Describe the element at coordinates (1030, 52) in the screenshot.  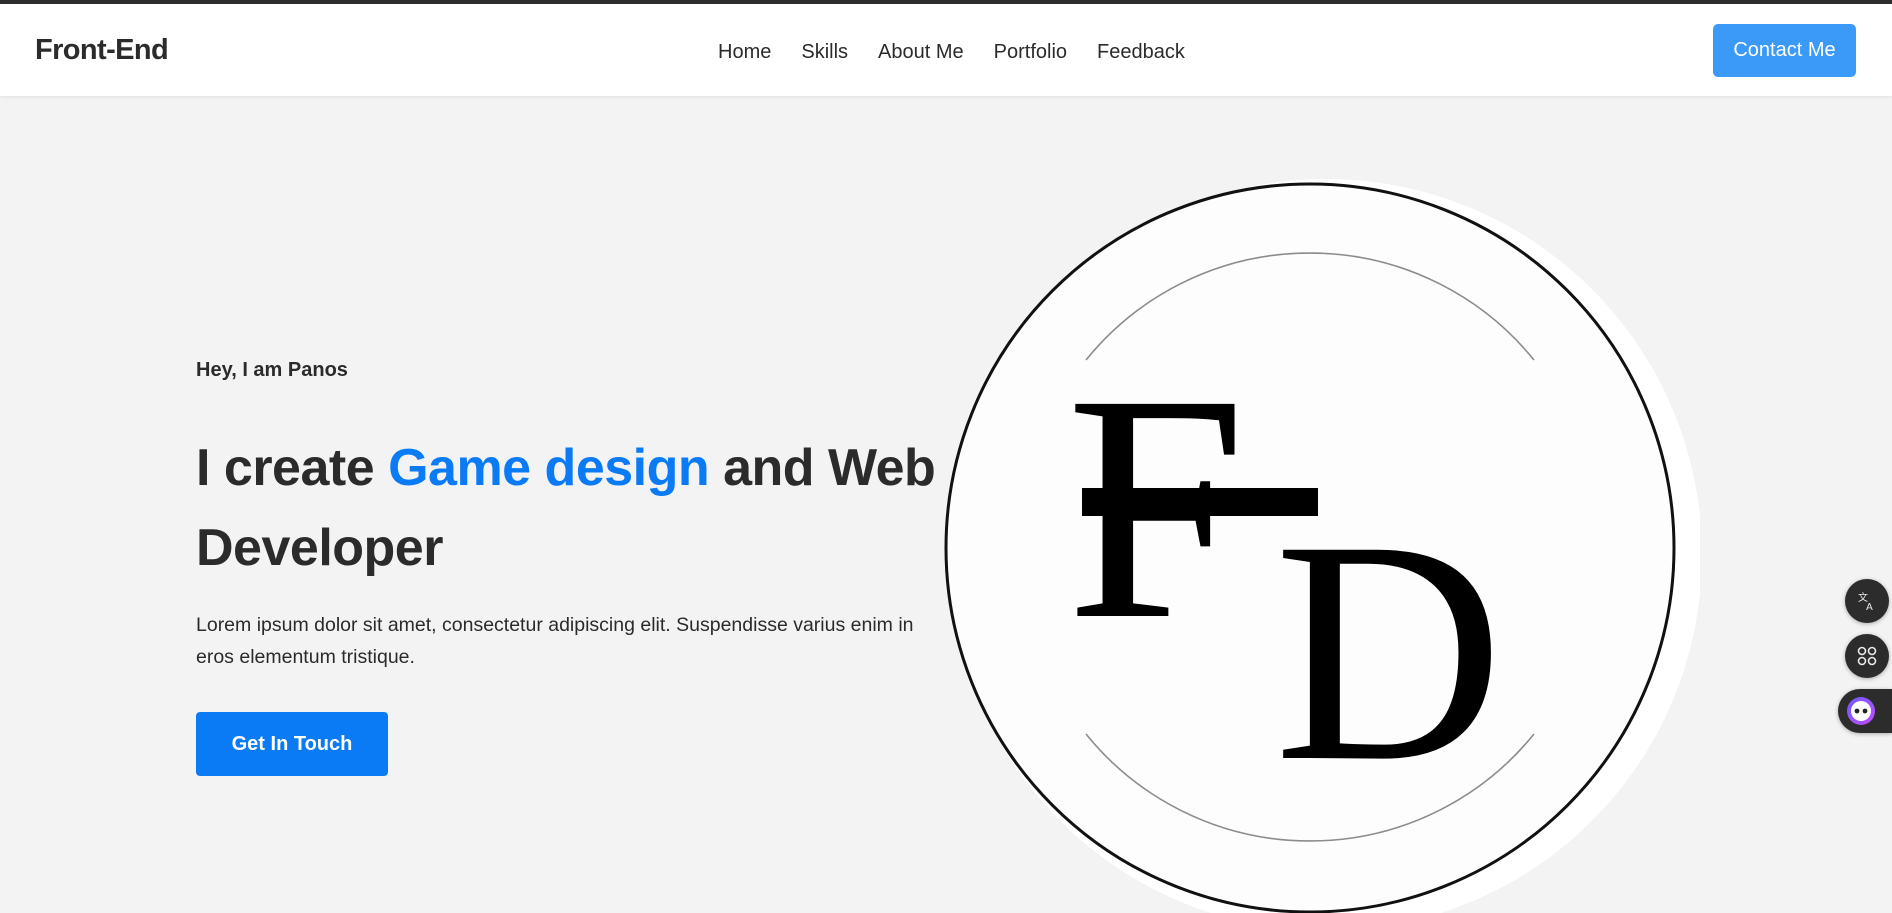
I see `nav-item-portfolio: Portfolio` at that location.